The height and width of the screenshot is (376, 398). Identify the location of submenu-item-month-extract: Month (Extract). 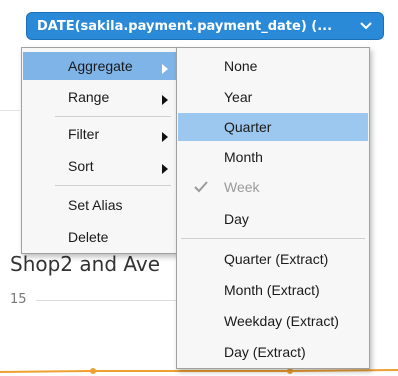
(273, 290).